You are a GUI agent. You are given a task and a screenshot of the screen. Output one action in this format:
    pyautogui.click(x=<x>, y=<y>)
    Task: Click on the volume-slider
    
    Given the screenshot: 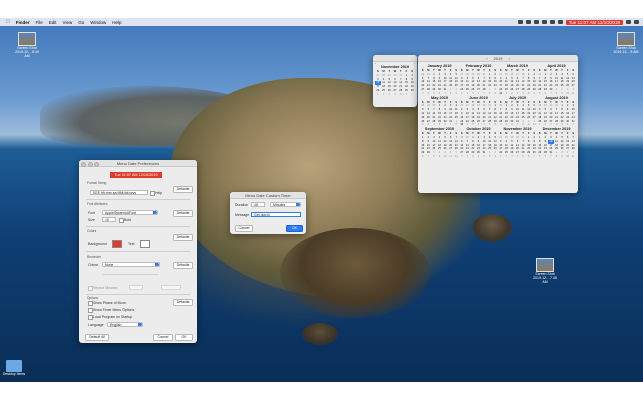 What is the action you would take?
    pyautogui.click(x=130, y=274)
    